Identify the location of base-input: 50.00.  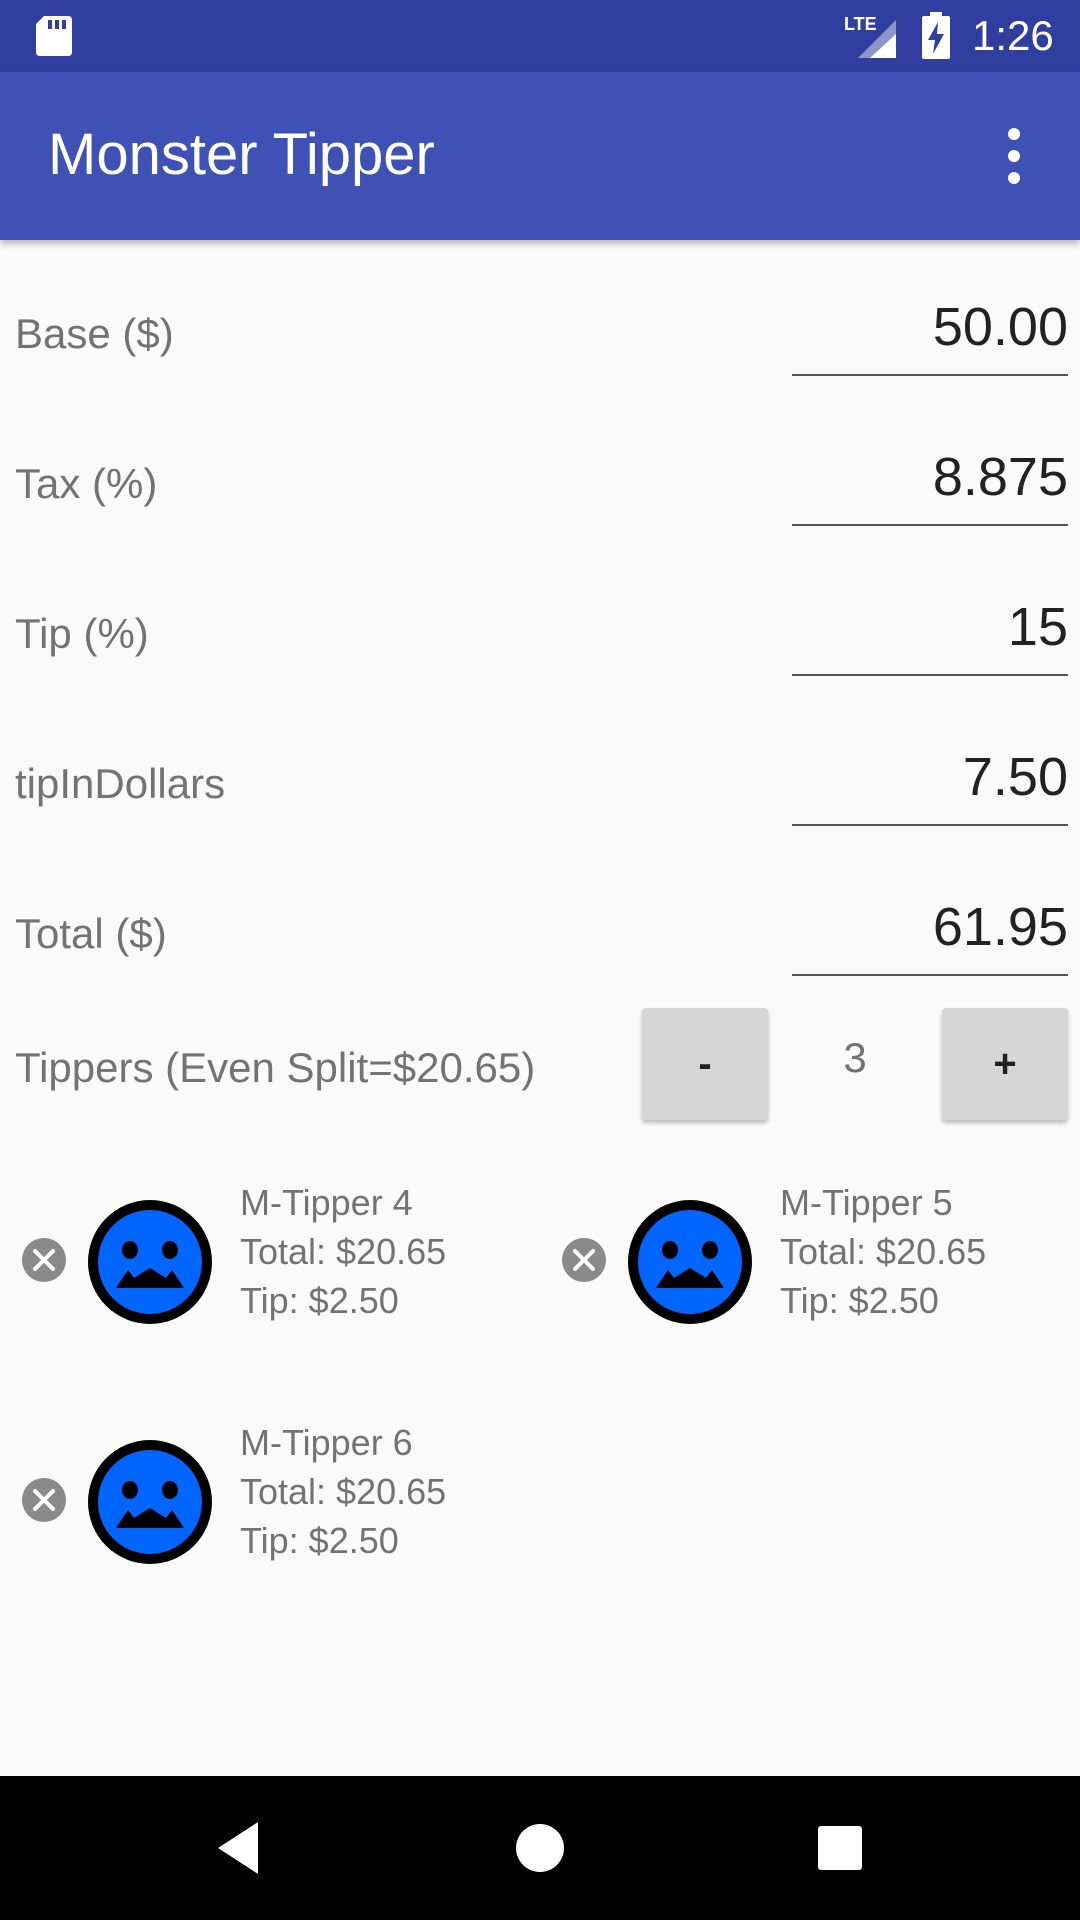
(930, 329).